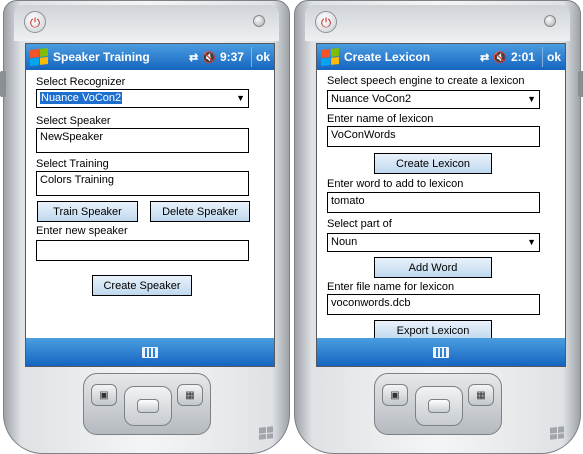 The height and width of the screenshot is (454, 583). Describe the element at coordinates (507, 57) in the screenshot. I see `status-icons: ⇄ 🔇 2:01` at that location.